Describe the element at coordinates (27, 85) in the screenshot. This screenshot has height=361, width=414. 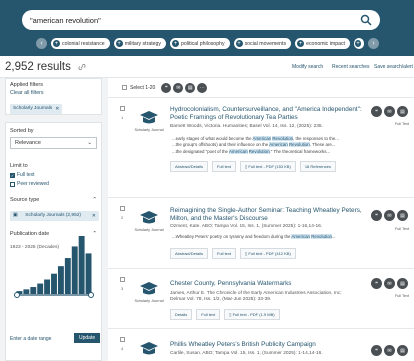
I see `applied-filters-title: Applied filters` at that location.